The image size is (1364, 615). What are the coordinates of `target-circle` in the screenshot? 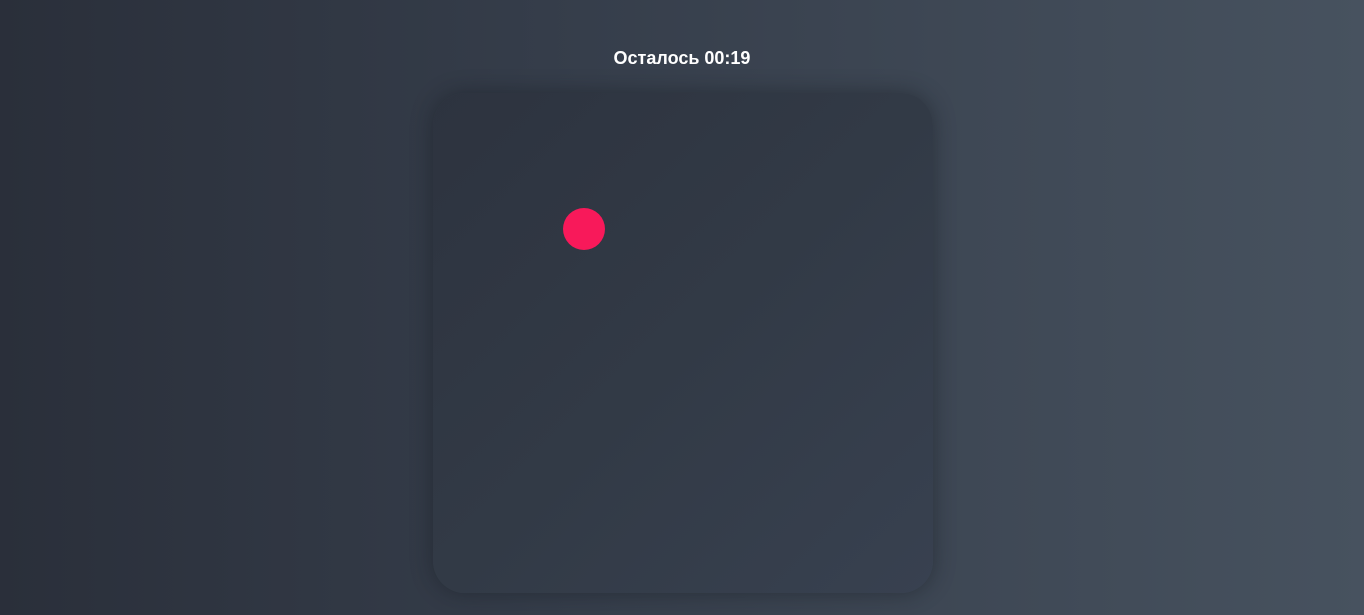 It's located at (584, 229).